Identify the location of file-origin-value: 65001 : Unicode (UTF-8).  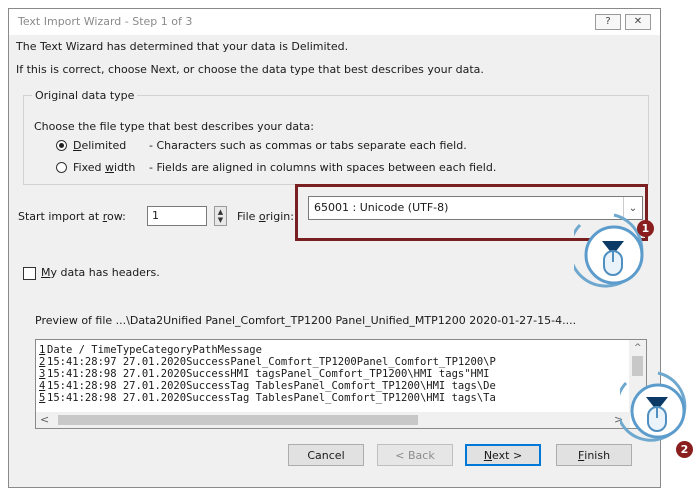
(381, 207).